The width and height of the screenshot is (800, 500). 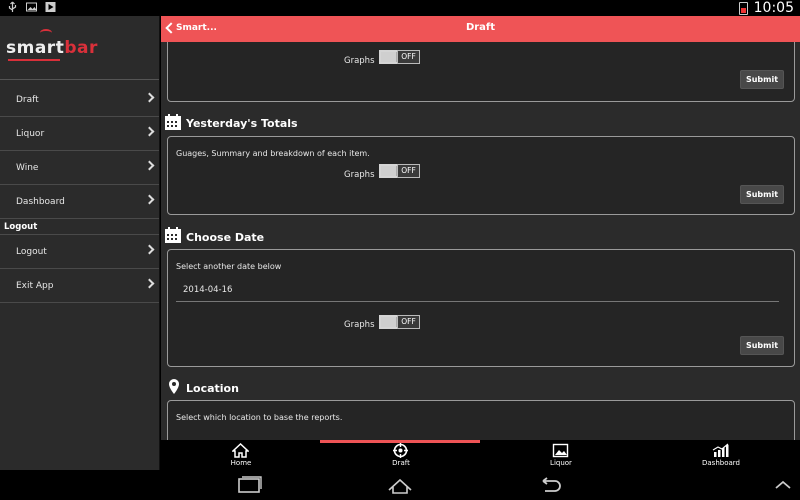 I want to click on gallery-icon, so click(x=31, y=7).